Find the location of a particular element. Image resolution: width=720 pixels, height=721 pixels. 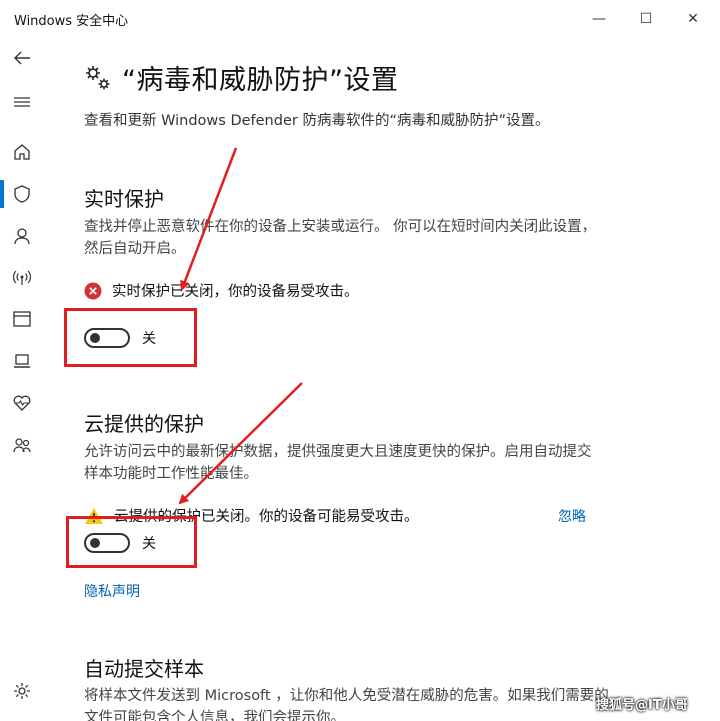

maximize-button: ☐ is located at coordinates (646, 19).